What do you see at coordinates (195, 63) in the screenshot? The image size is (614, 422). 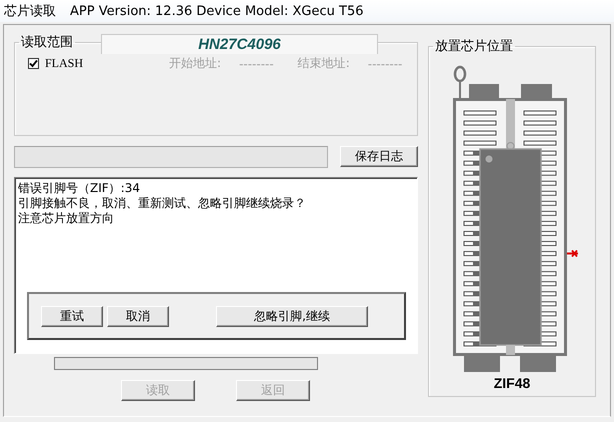 I see `start-address-label: 开始地址:` at bounding box center [195, 63].